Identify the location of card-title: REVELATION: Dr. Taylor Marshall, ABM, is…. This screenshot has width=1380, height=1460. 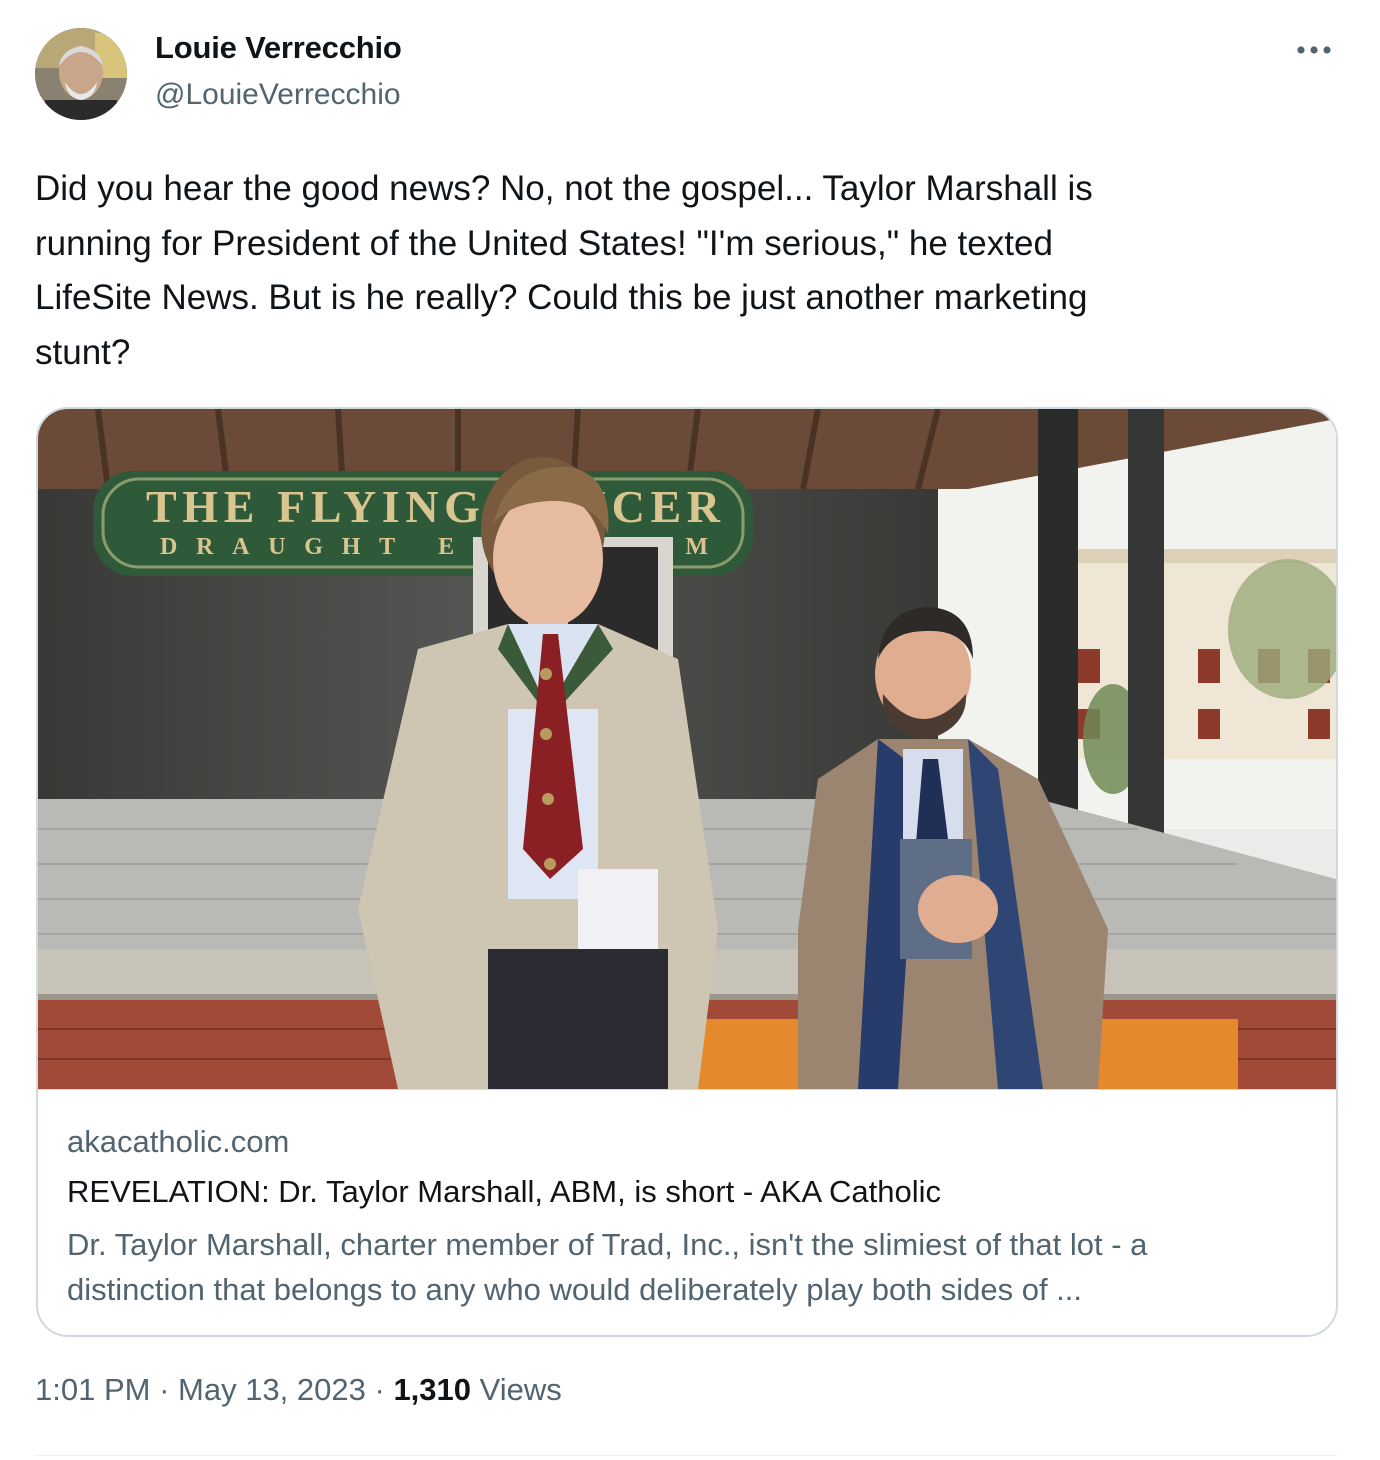
(504, 1192).